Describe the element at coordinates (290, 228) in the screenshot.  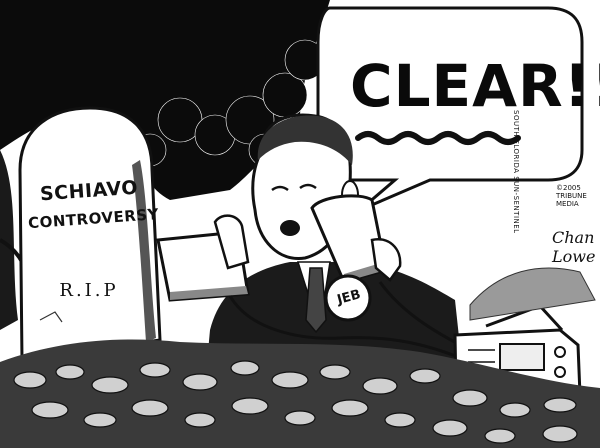
I see `man-mouth` at that location.